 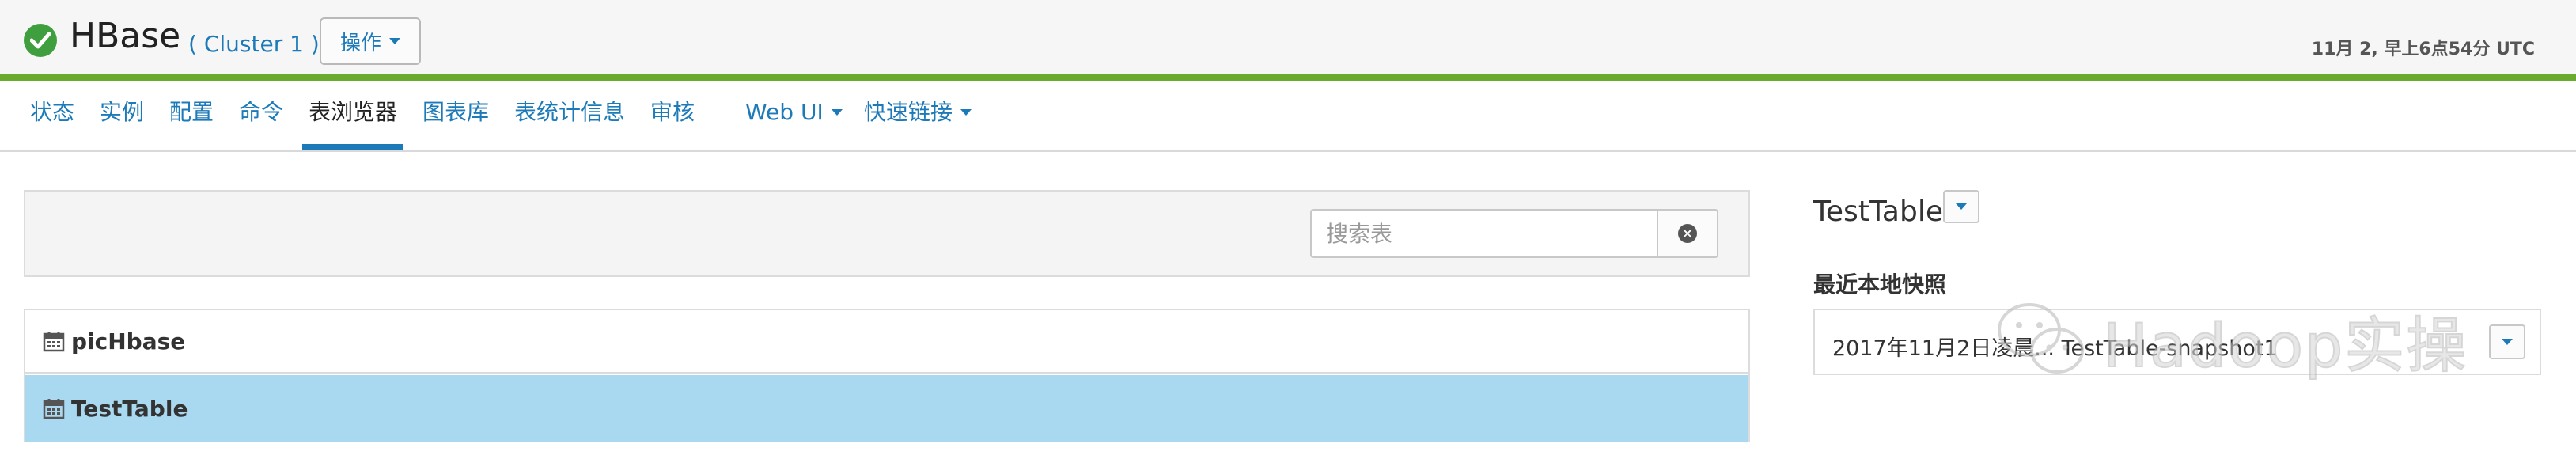 What do you see at coordinates (1484, 233) in the screenshot?
I see `search-tables-input` at bounding box center [1484, 233].